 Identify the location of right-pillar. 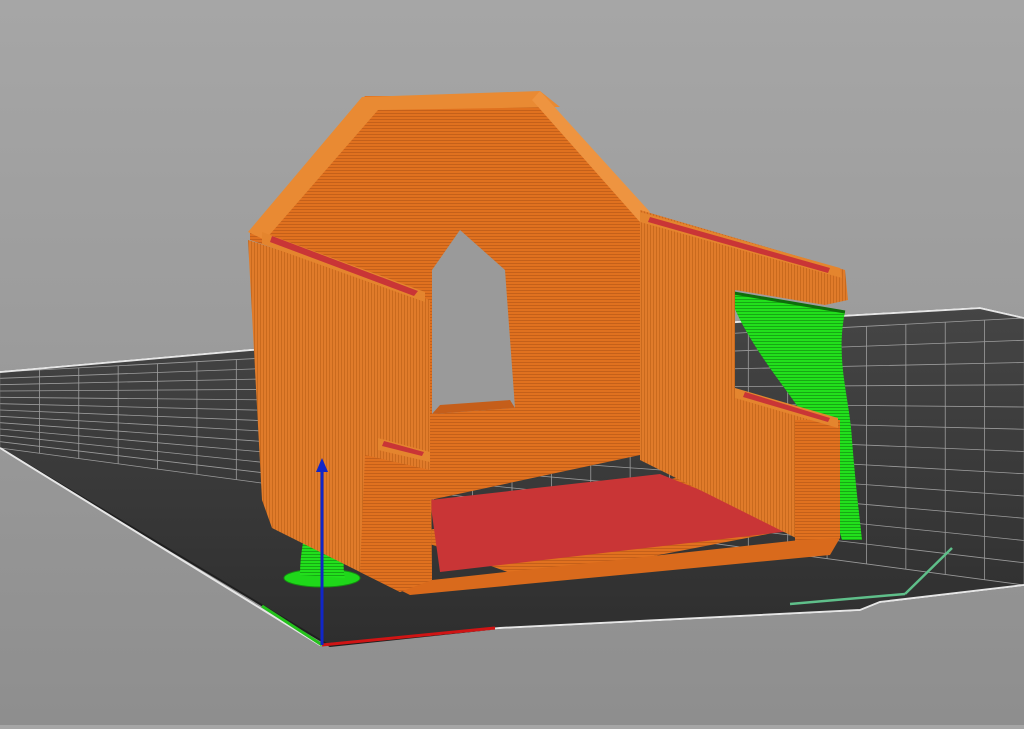
(817, 482).